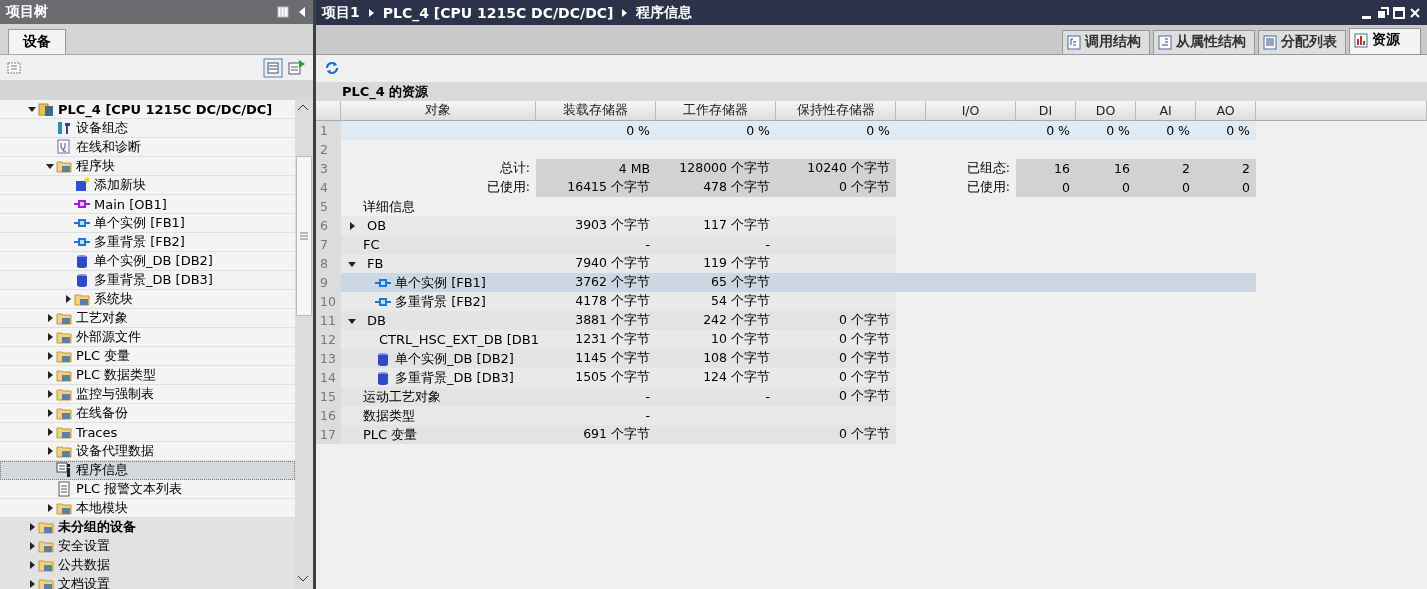 The width and height of the screenshot is (1427, 589). Describe the element at coordinates (297, 67) in the screenshot. I see `export-icon` at that location.